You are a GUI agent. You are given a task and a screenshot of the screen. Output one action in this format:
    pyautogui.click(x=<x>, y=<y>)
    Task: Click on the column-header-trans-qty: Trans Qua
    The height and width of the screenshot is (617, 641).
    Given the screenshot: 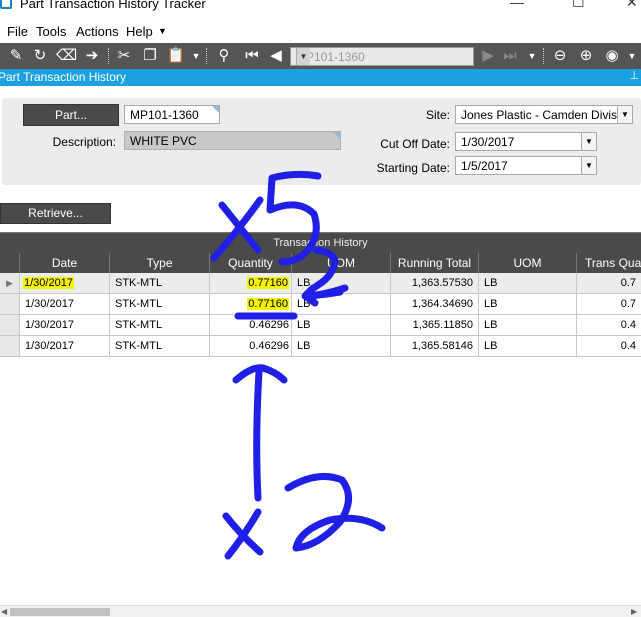 What is the action you would take?
    pyautogui.click(x=609, y=263)
    